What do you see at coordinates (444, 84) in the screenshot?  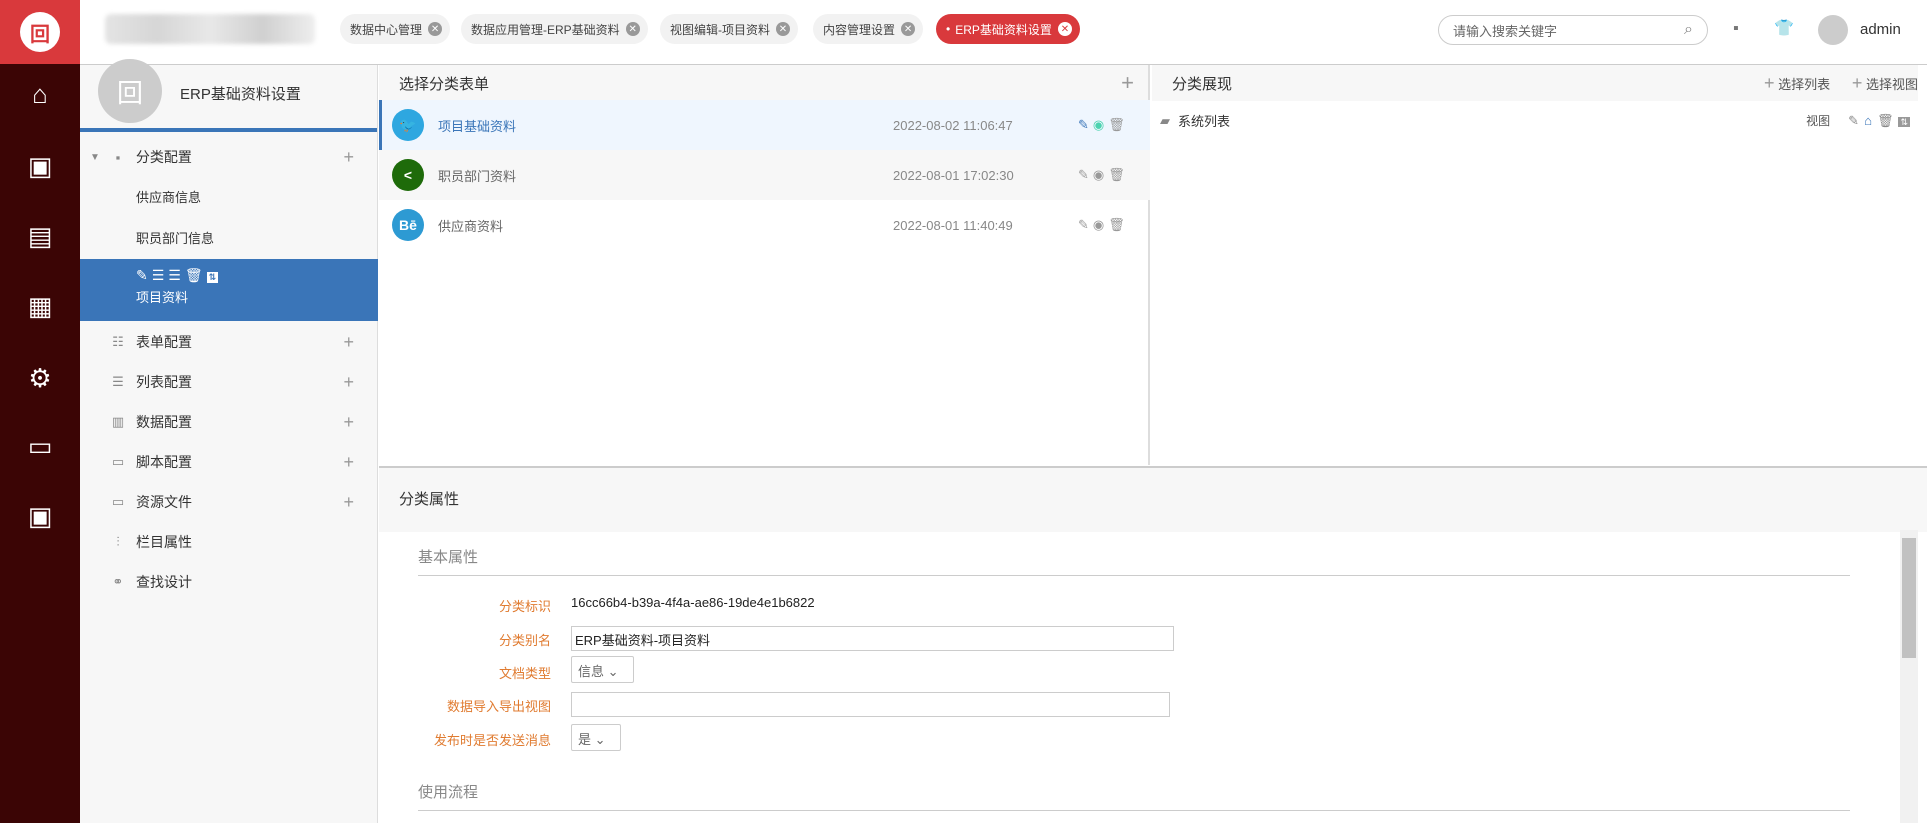 I see `panel-title: 选择分类表单` at bounding box center [444, 84].